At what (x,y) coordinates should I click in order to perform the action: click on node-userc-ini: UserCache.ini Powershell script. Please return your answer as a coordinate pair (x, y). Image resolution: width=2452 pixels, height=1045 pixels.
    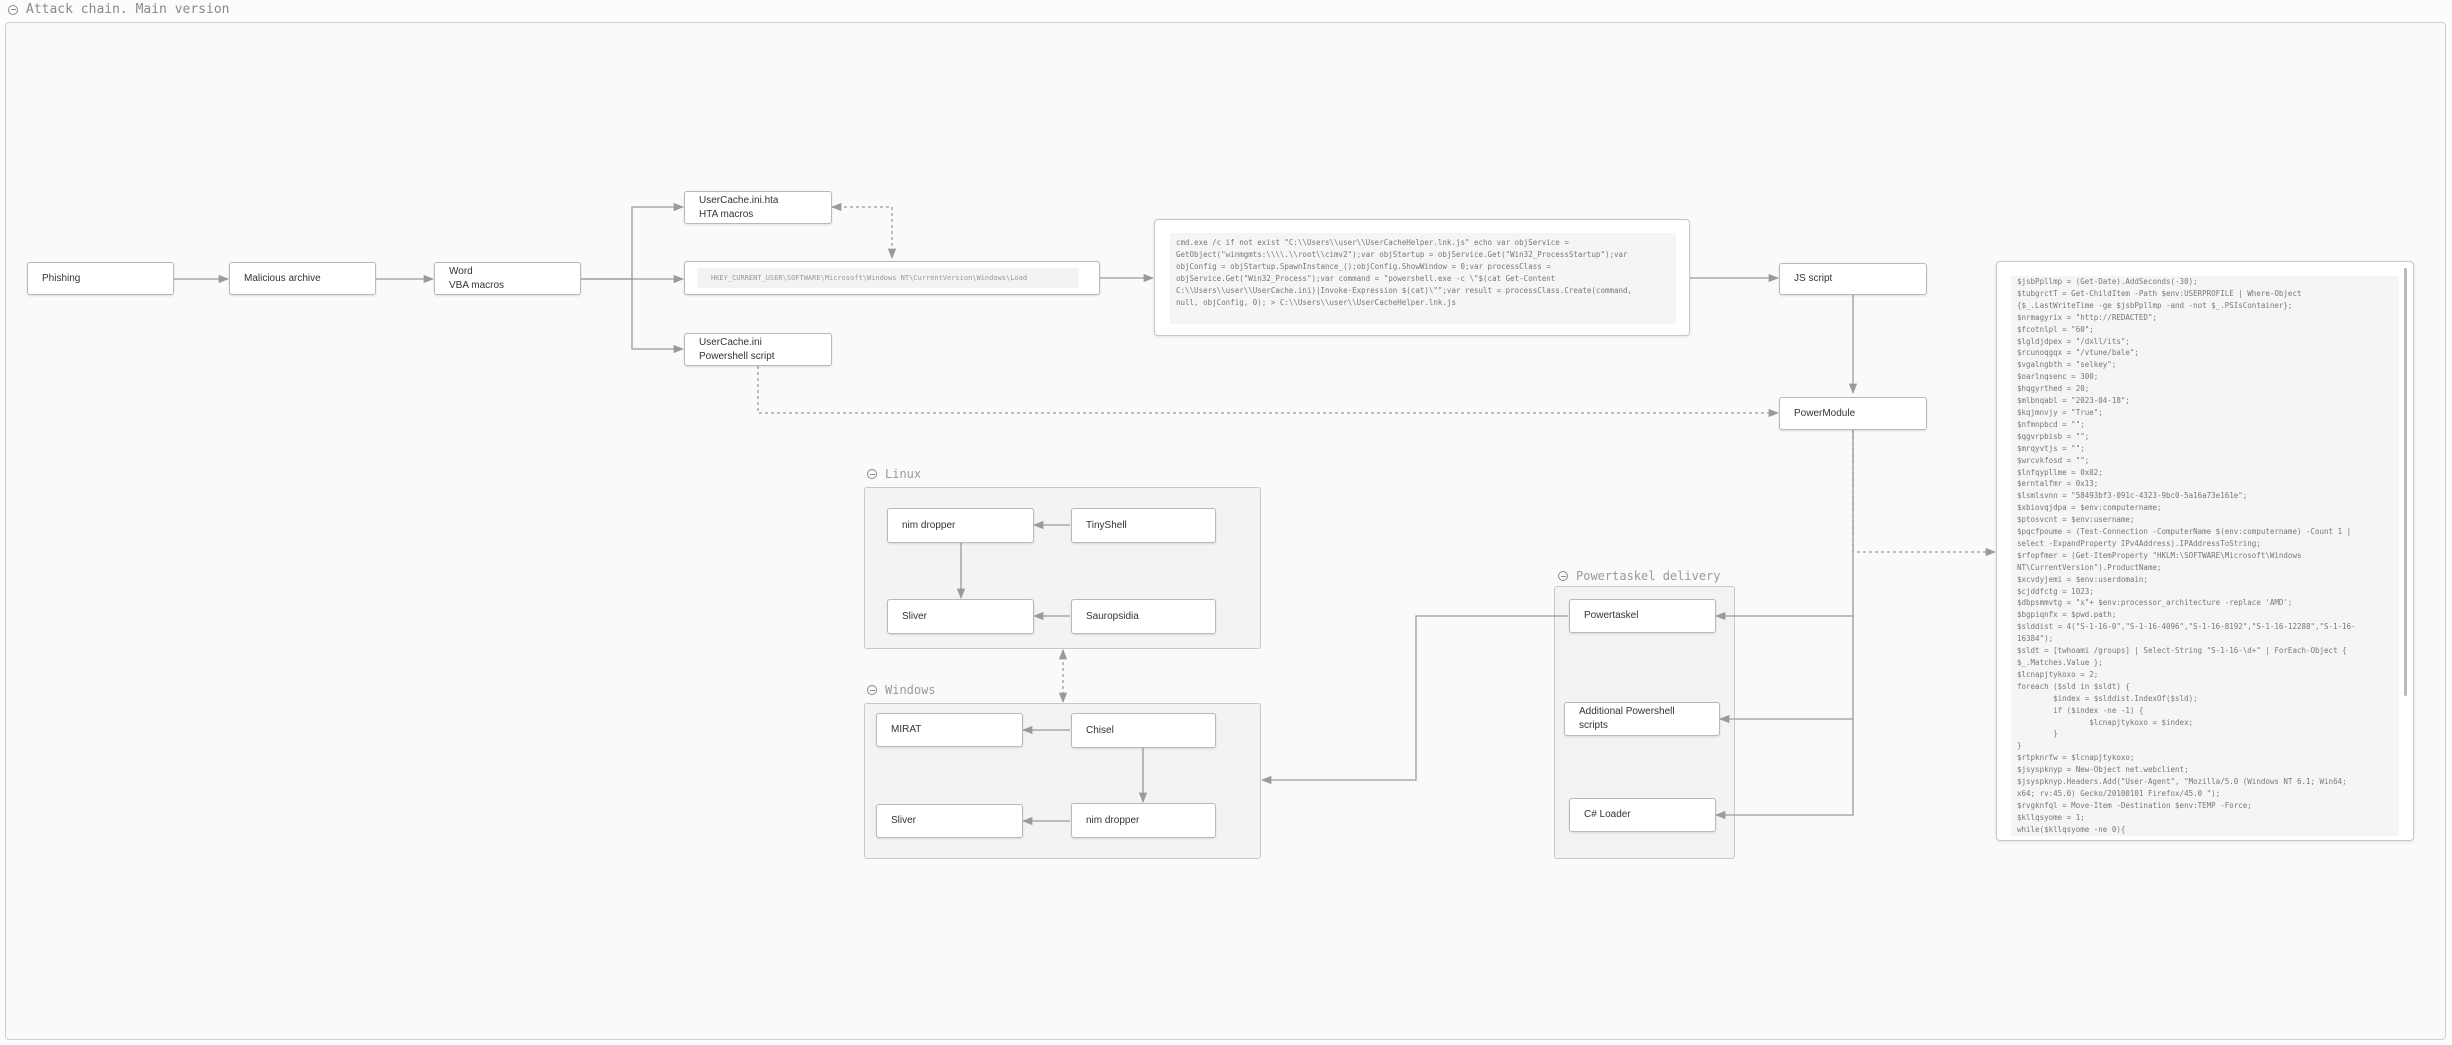
    Looking at the image, I should click on (758, 349).